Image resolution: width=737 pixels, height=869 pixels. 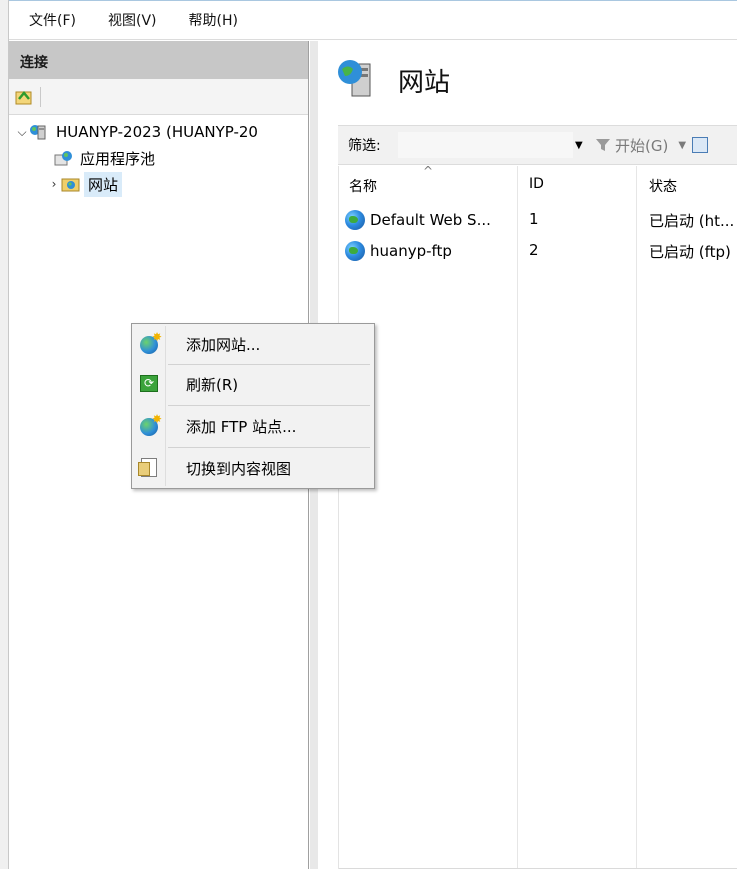 I want to click on page-title: 网站, so click(x=424, y=82).